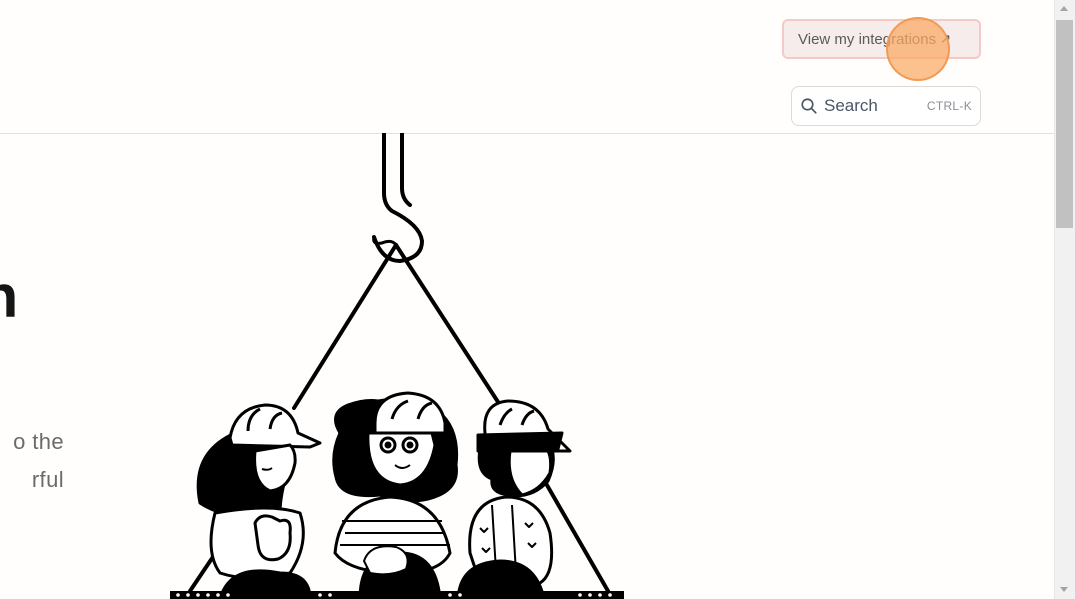 This screenshot has height=599, width=1075. I want to click on hero-description-line: rful, so click(47, 479).